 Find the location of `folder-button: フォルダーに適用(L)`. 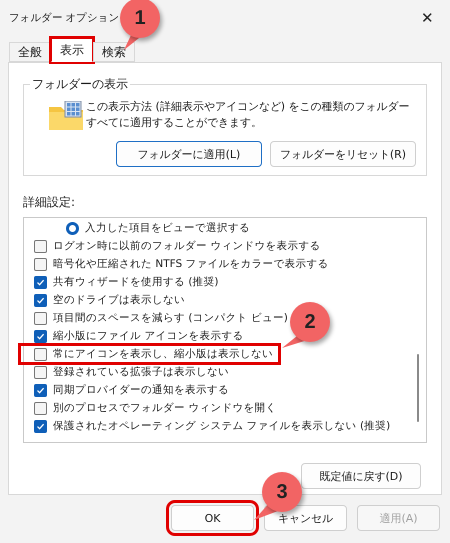

folder-button: フォルダーに適用(L) is located at coordinates (189, 154).